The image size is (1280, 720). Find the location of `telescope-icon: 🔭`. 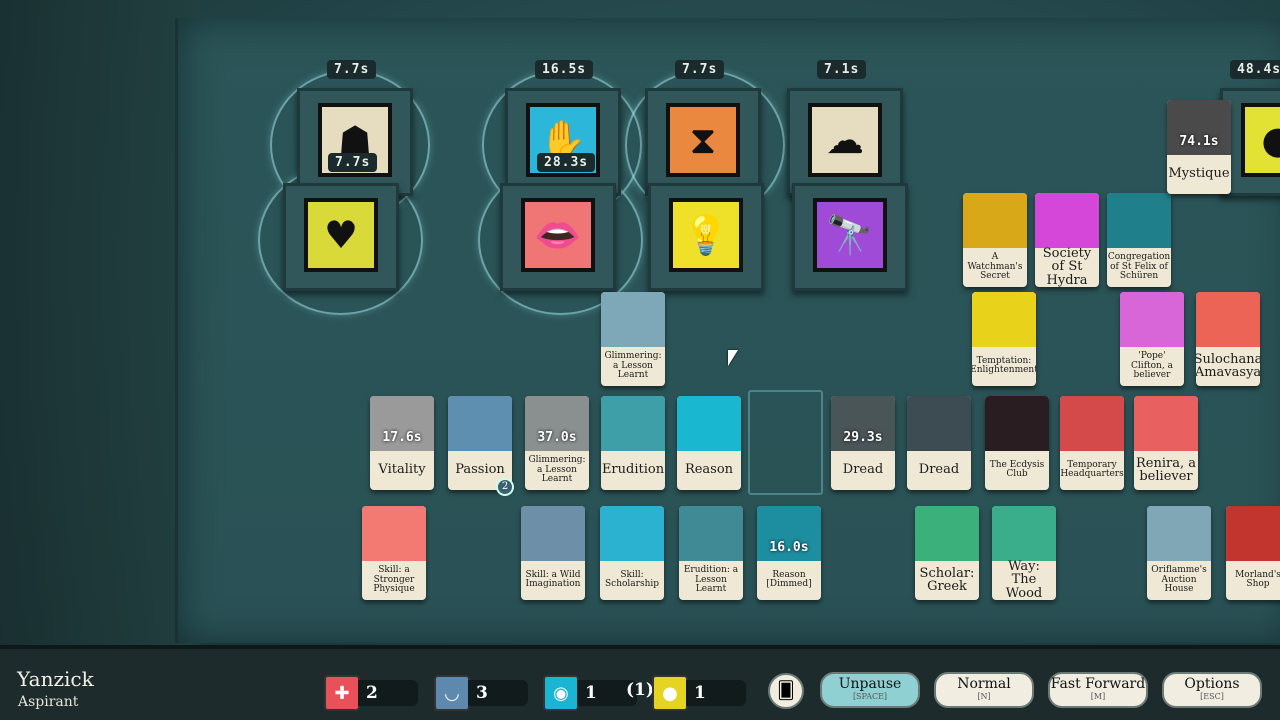

telescope-icon: 🔭 is located at coordinates (850, 235).